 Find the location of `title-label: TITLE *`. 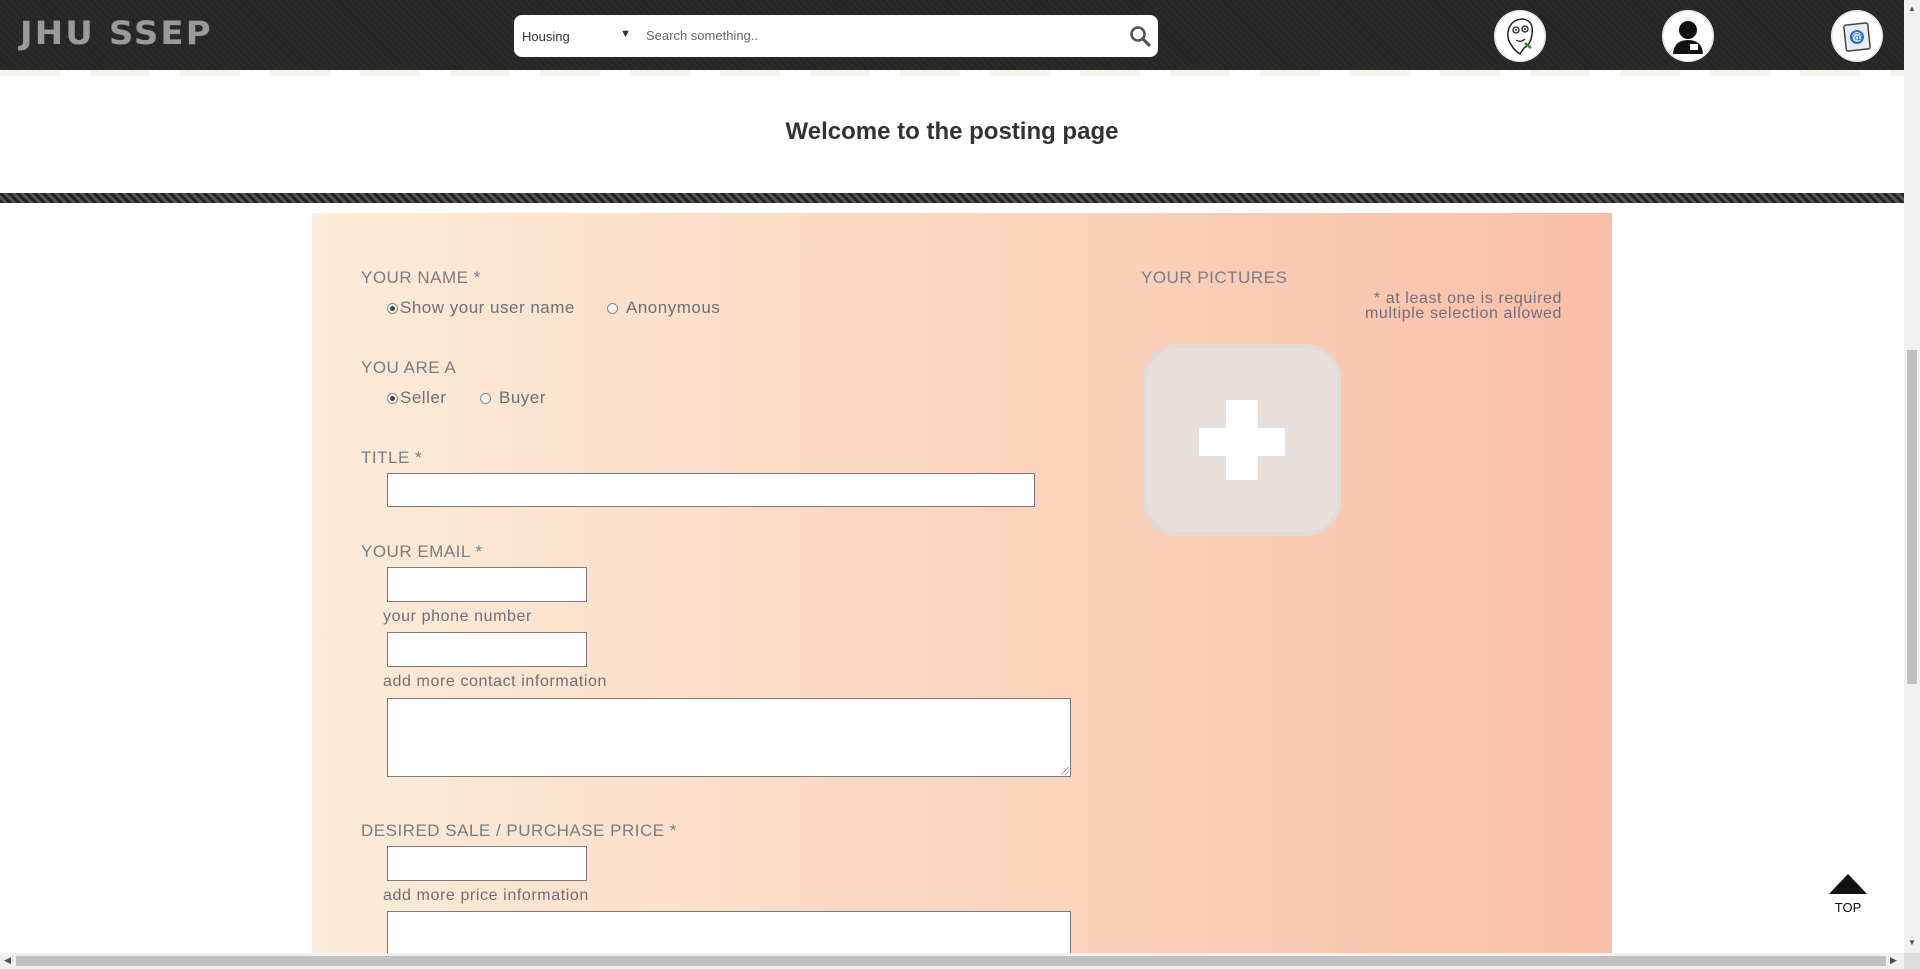

title-label: TITLE * is located at coordinates (392, 457).